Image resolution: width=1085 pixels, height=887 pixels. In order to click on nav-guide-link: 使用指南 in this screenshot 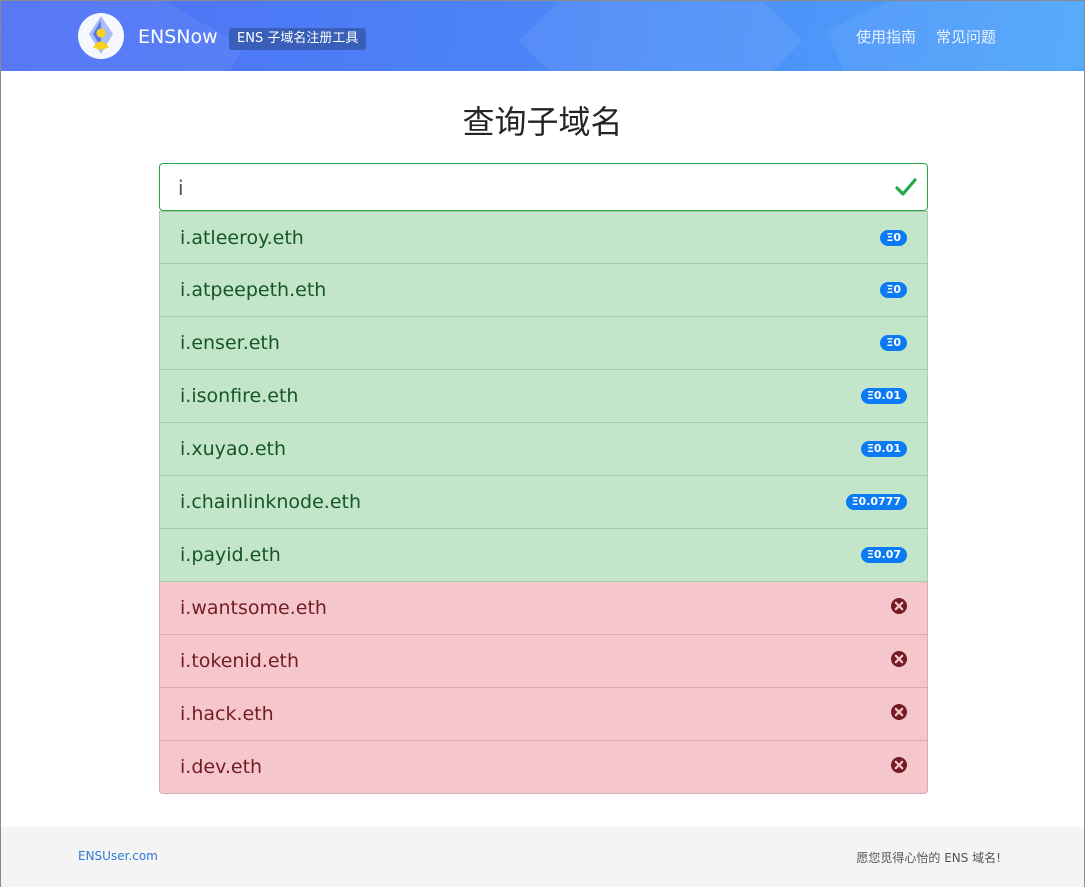, I will do `click(886, 37)`.